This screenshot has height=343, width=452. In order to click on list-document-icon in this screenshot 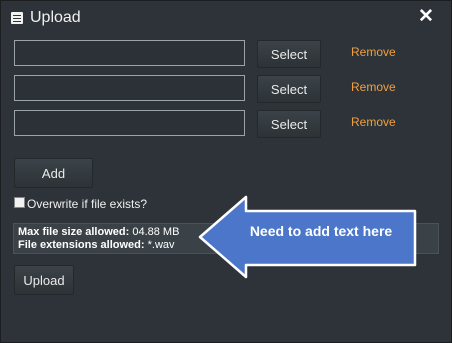, I will do `click(17, 18)`.